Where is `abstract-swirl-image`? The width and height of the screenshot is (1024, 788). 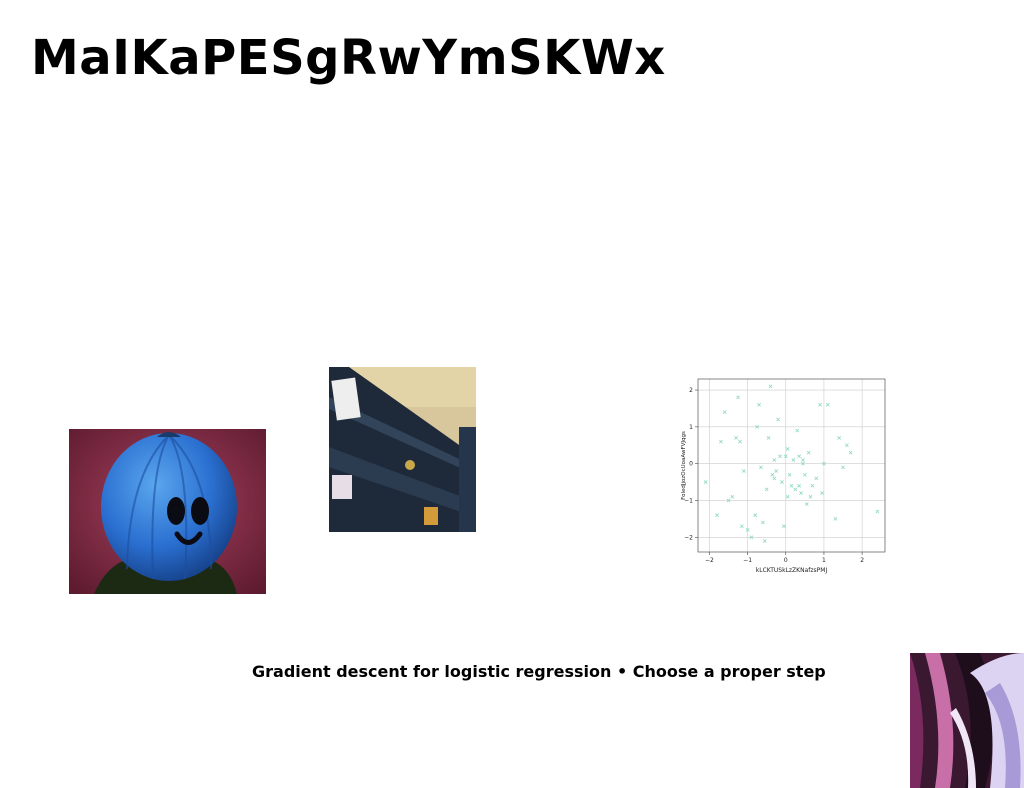 abstract-swirl-image is located at coordinates (967, 720).